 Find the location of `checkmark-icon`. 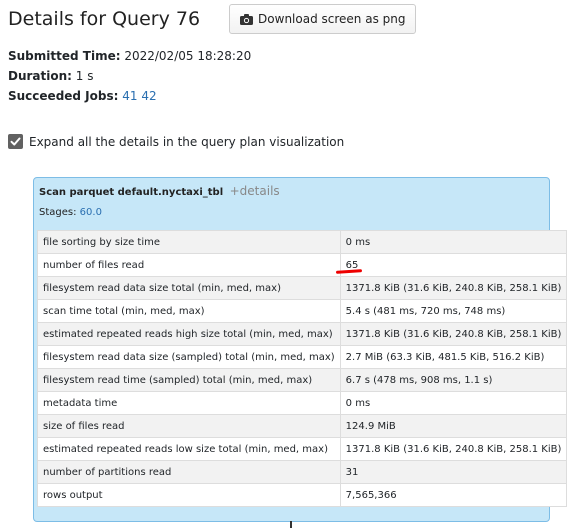

checkmark-icon is located at coordinates (15, 141).